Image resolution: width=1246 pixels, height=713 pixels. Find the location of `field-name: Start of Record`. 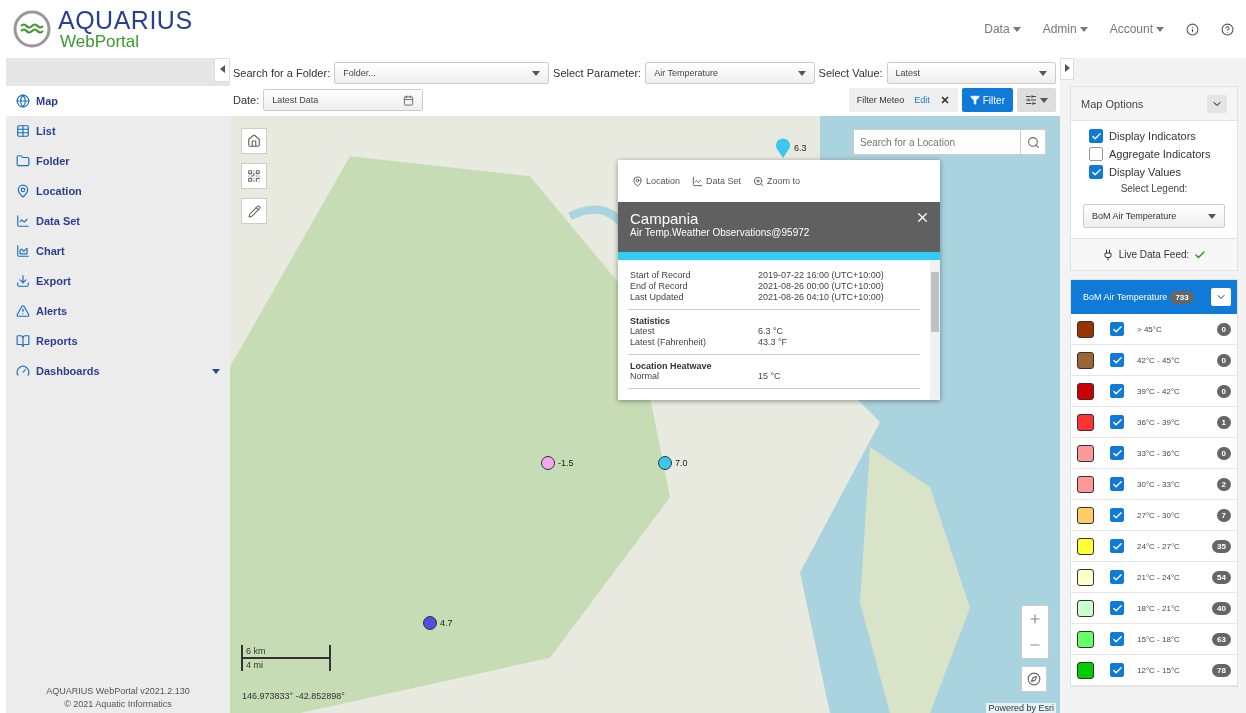

field-name: Start of Record is located at coordinates (661, 275).